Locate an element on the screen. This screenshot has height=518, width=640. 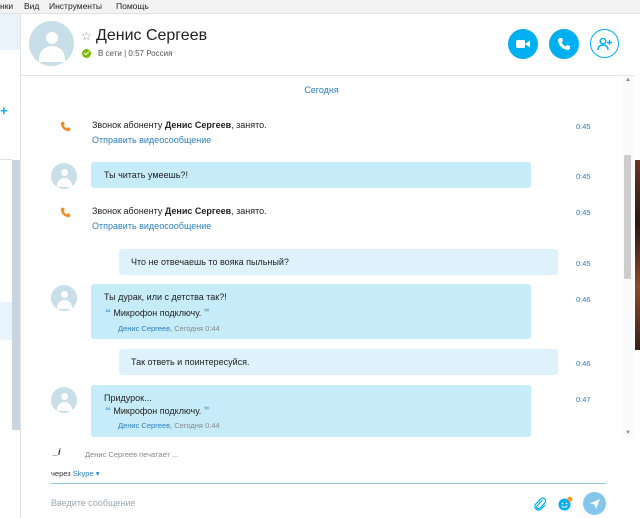
scroll-up-icon: ▲ is located at coordinates (628, 80).